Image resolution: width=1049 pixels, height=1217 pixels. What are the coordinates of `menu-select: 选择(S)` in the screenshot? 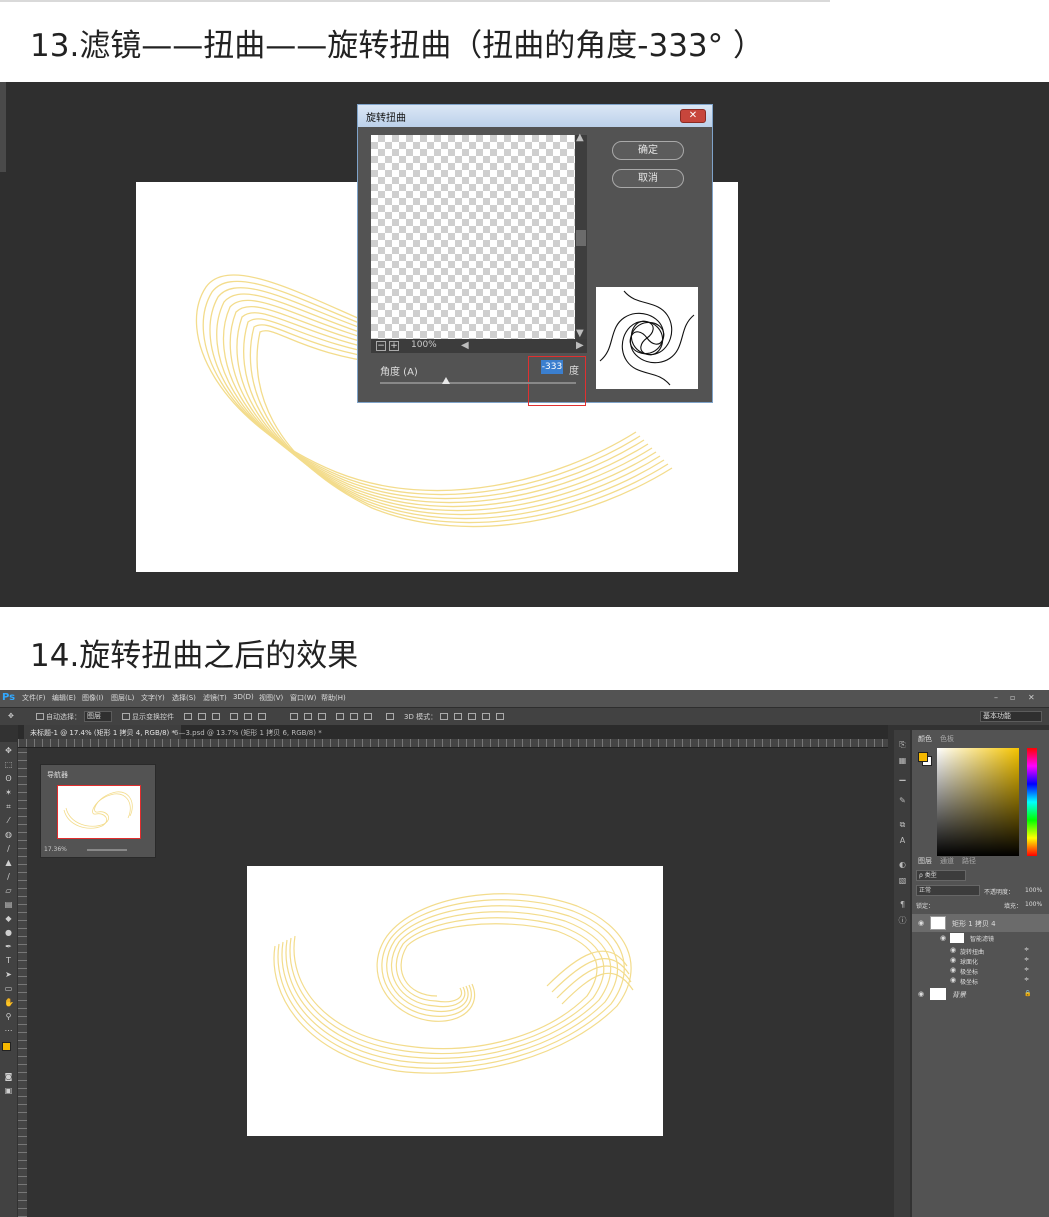 It's located at (184, 698).